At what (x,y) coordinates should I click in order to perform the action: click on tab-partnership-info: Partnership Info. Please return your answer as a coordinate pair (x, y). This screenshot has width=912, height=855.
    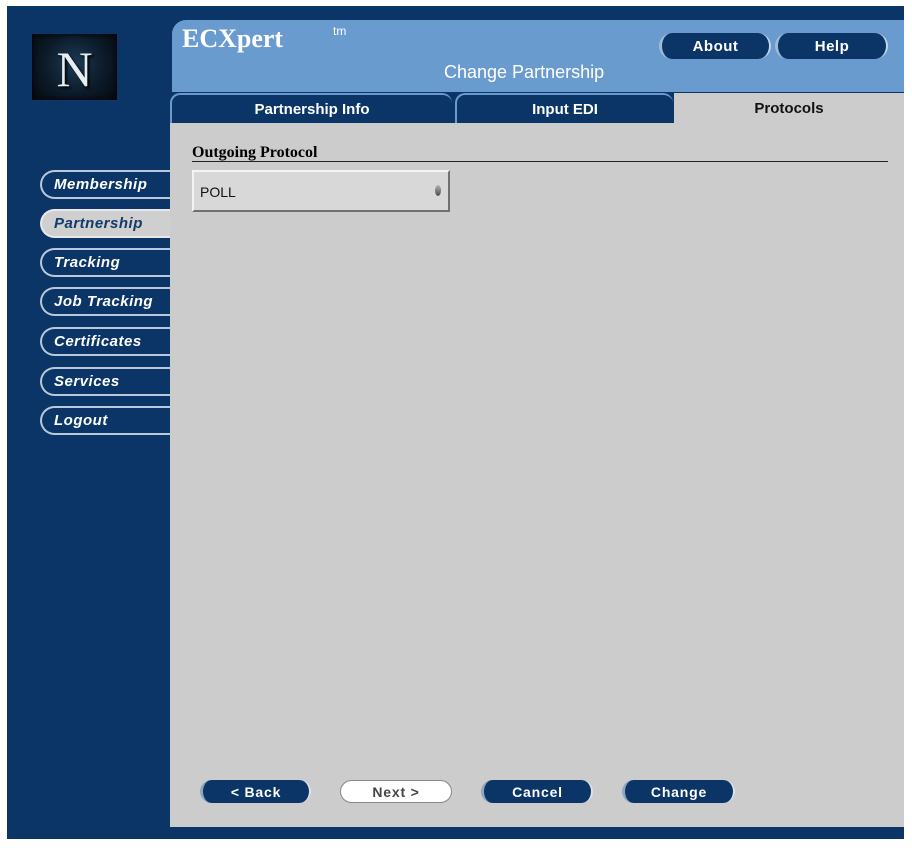
    Looking at the image, I should click on (311, 108).